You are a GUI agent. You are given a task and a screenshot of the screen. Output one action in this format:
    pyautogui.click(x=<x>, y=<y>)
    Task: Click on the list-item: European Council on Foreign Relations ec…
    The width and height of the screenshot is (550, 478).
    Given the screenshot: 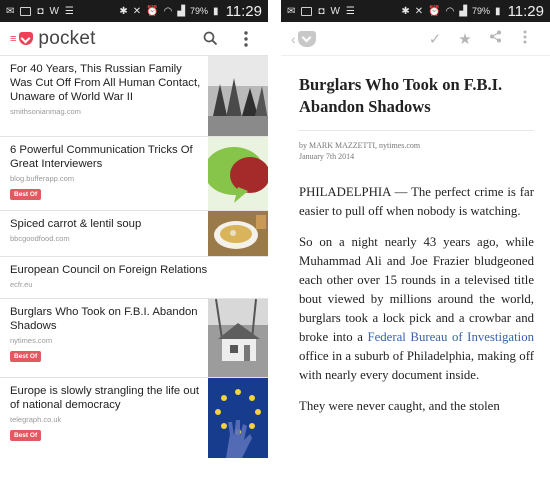 What is the action you would take?
    pyautogui.click(x=134, y=278)
    